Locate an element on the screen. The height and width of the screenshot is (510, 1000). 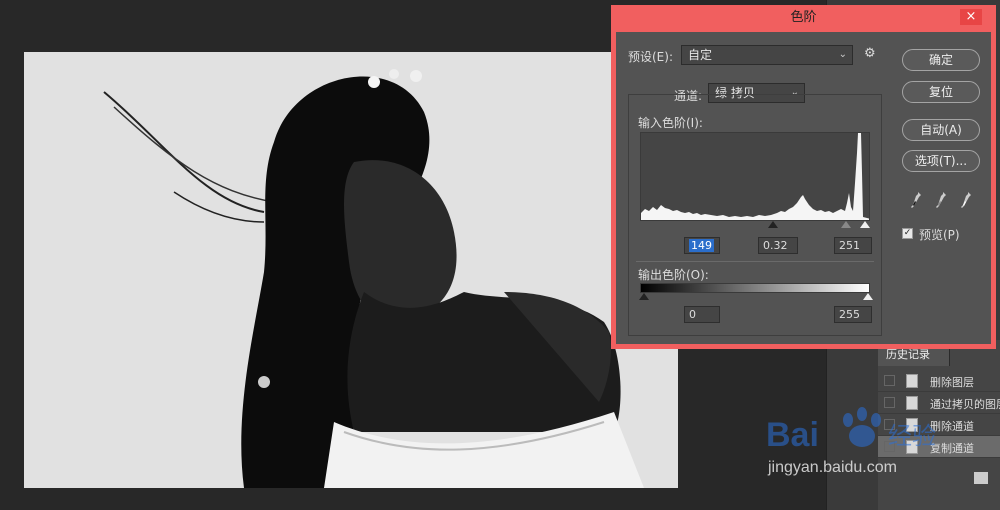
dialog-title: 色阶 is located at coordinates (803, 17).